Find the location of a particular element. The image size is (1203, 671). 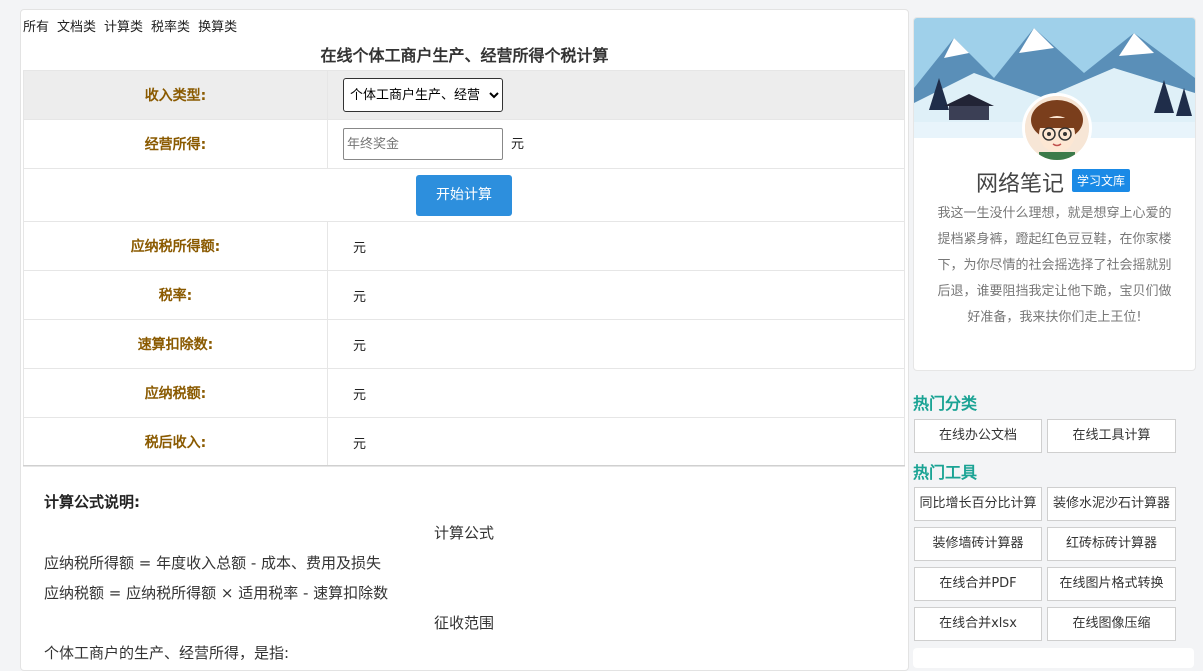

tag-office-docs: 在线办公文档 is located at coordinates (978, 436).